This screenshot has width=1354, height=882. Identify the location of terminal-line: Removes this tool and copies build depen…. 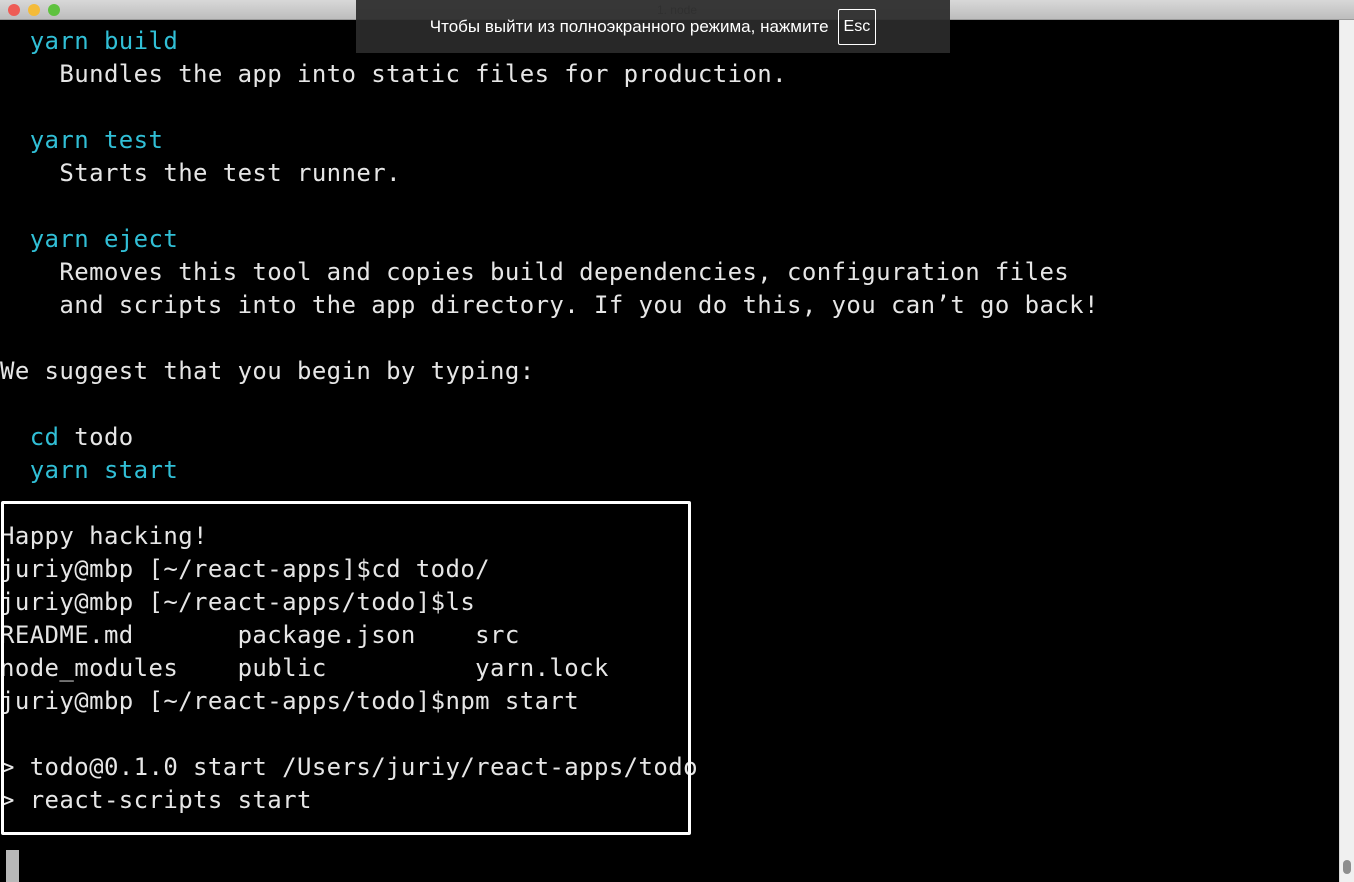
(534, 272).